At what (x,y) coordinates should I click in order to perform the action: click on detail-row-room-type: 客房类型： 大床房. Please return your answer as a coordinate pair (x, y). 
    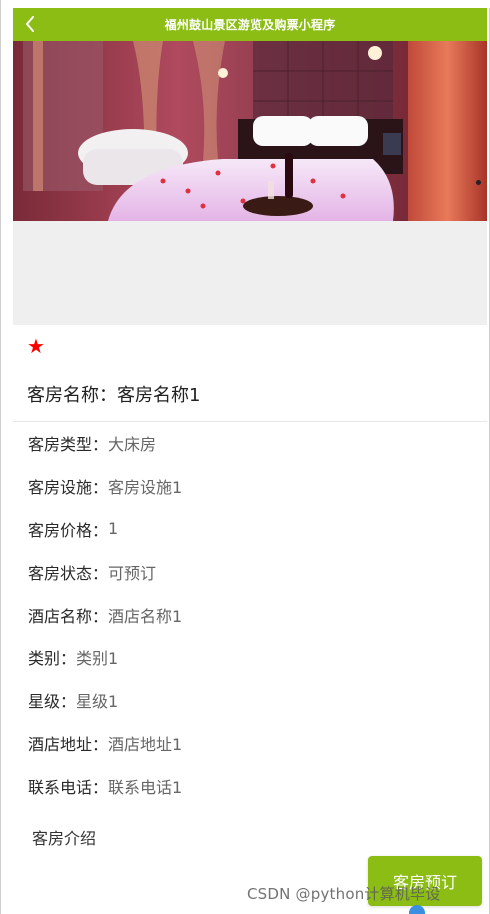
    Looking at the image, I should click on (257, 443).